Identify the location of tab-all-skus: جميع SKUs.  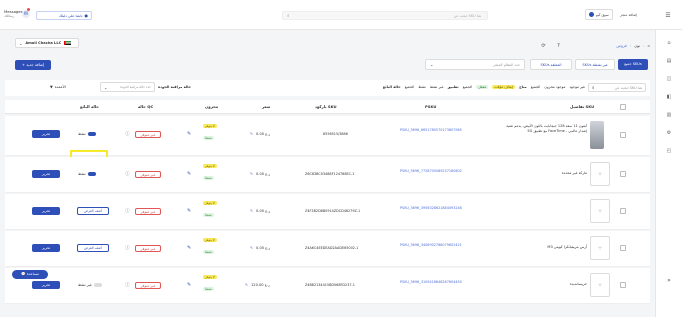
(633, 64).